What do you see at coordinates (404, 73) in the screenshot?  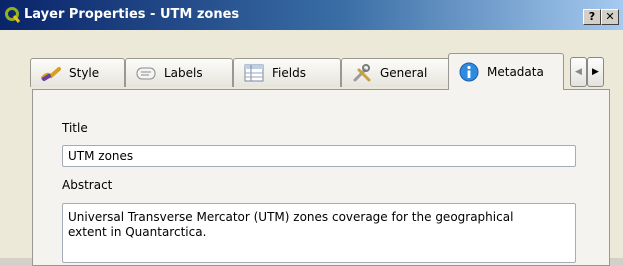 I see `tab-general-label: General` at bounding box center [404, 73].